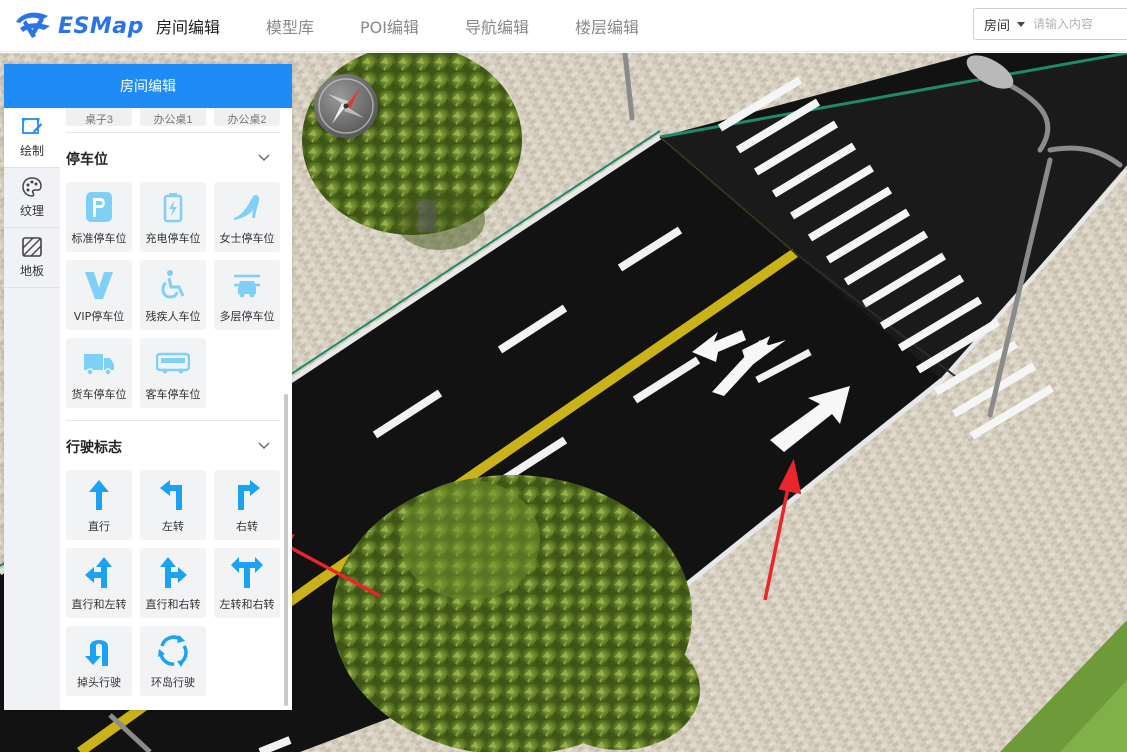  I want to click on tile-desk-3: 桌子3, so click(99, 117).